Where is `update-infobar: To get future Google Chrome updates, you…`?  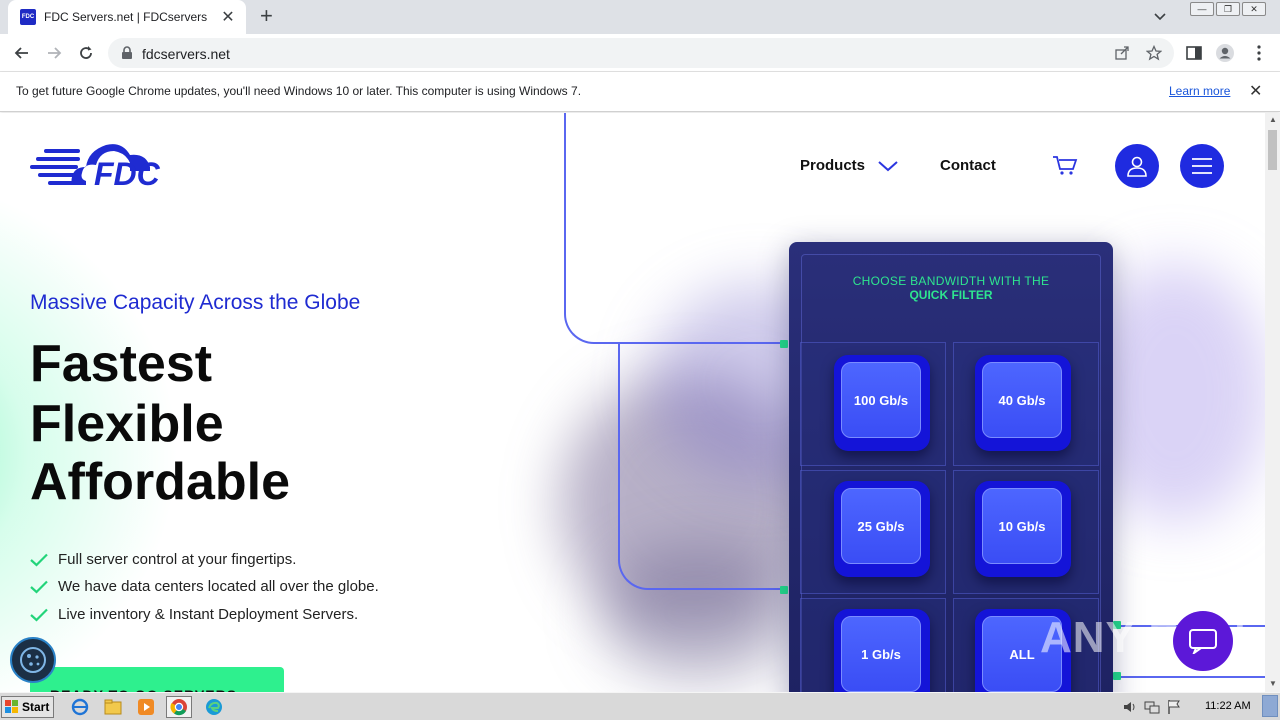 update-infobar: To get future Google Chrome updates, you… is located at coordinates (640, 92).